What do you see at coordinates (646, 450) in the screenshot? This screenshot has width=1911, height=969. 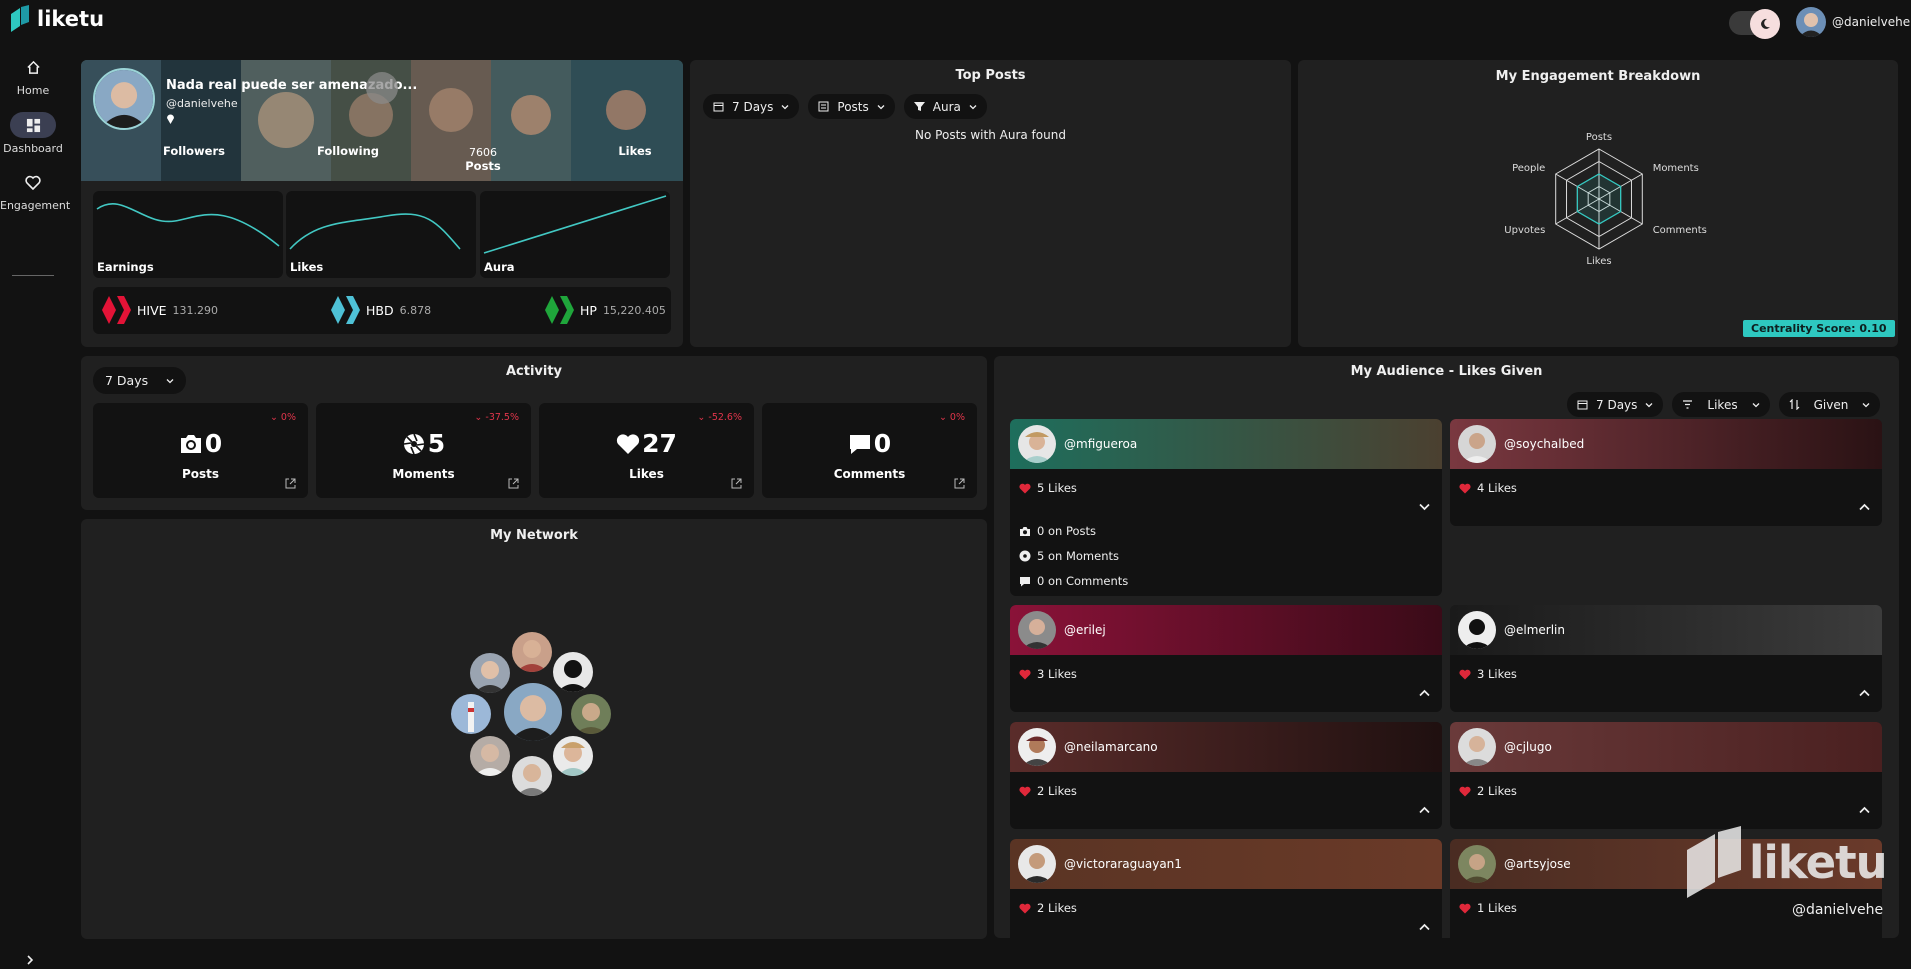 I see `activity-card-likes: ⌄ -52.6% 27 Likes` at bounding box center [646, 450].